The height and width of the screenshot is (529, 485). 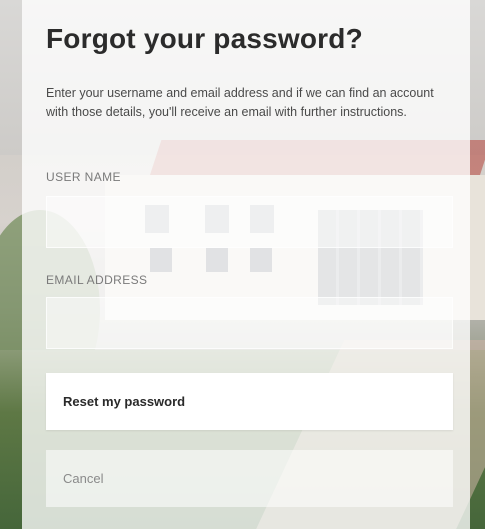 What do you see at coordinates (97, 280) in the screenshot?
I see `email-label: EMAIL ADDRESS` at bounding box center [97, 280].